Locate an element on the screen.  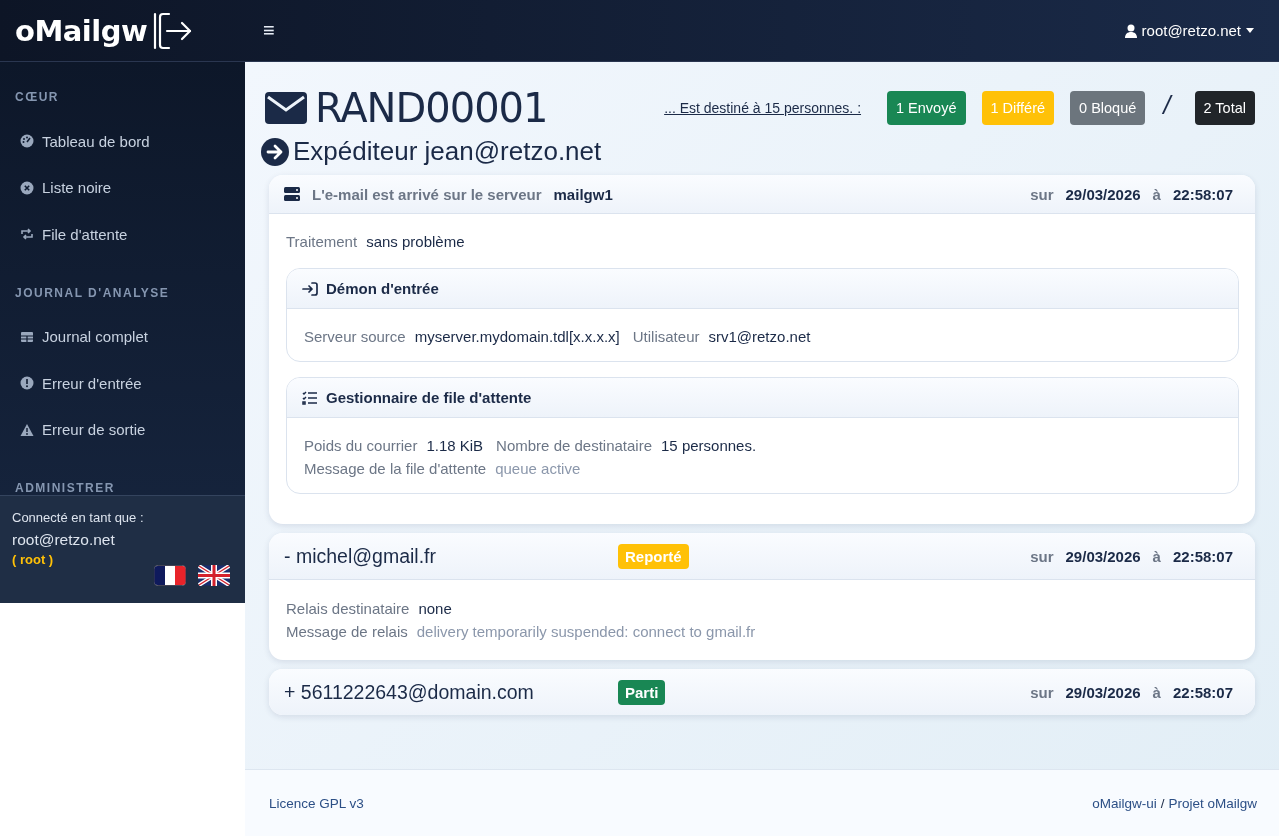
french-flag-icon is located at coordinates (170, 575).